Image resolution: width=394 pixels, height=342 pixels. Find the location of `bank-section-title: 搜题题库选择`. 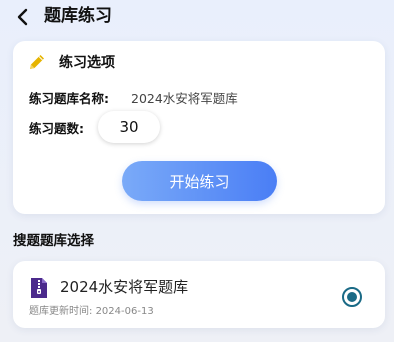

bank-section-title: 搜题题库选择 is located at coordinates (53, 241).